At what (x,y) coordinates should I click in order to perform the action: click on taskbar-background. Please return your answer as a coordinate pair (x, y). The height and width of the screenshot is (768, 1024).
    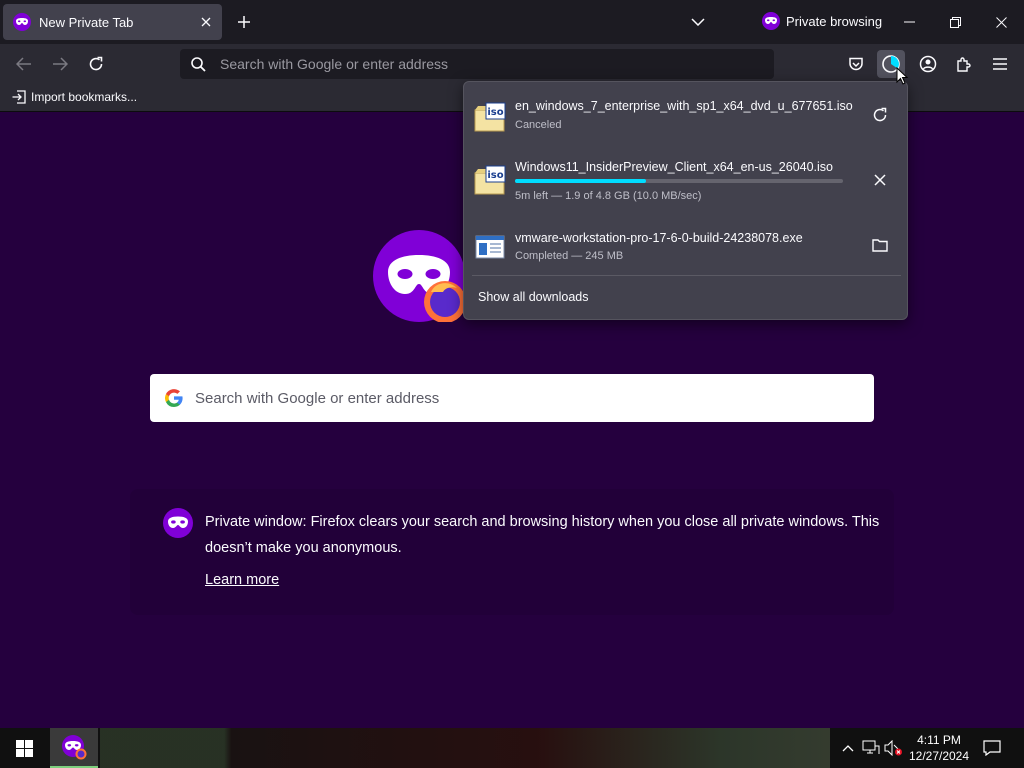
    Looking at the image, I should click on (465, 748).